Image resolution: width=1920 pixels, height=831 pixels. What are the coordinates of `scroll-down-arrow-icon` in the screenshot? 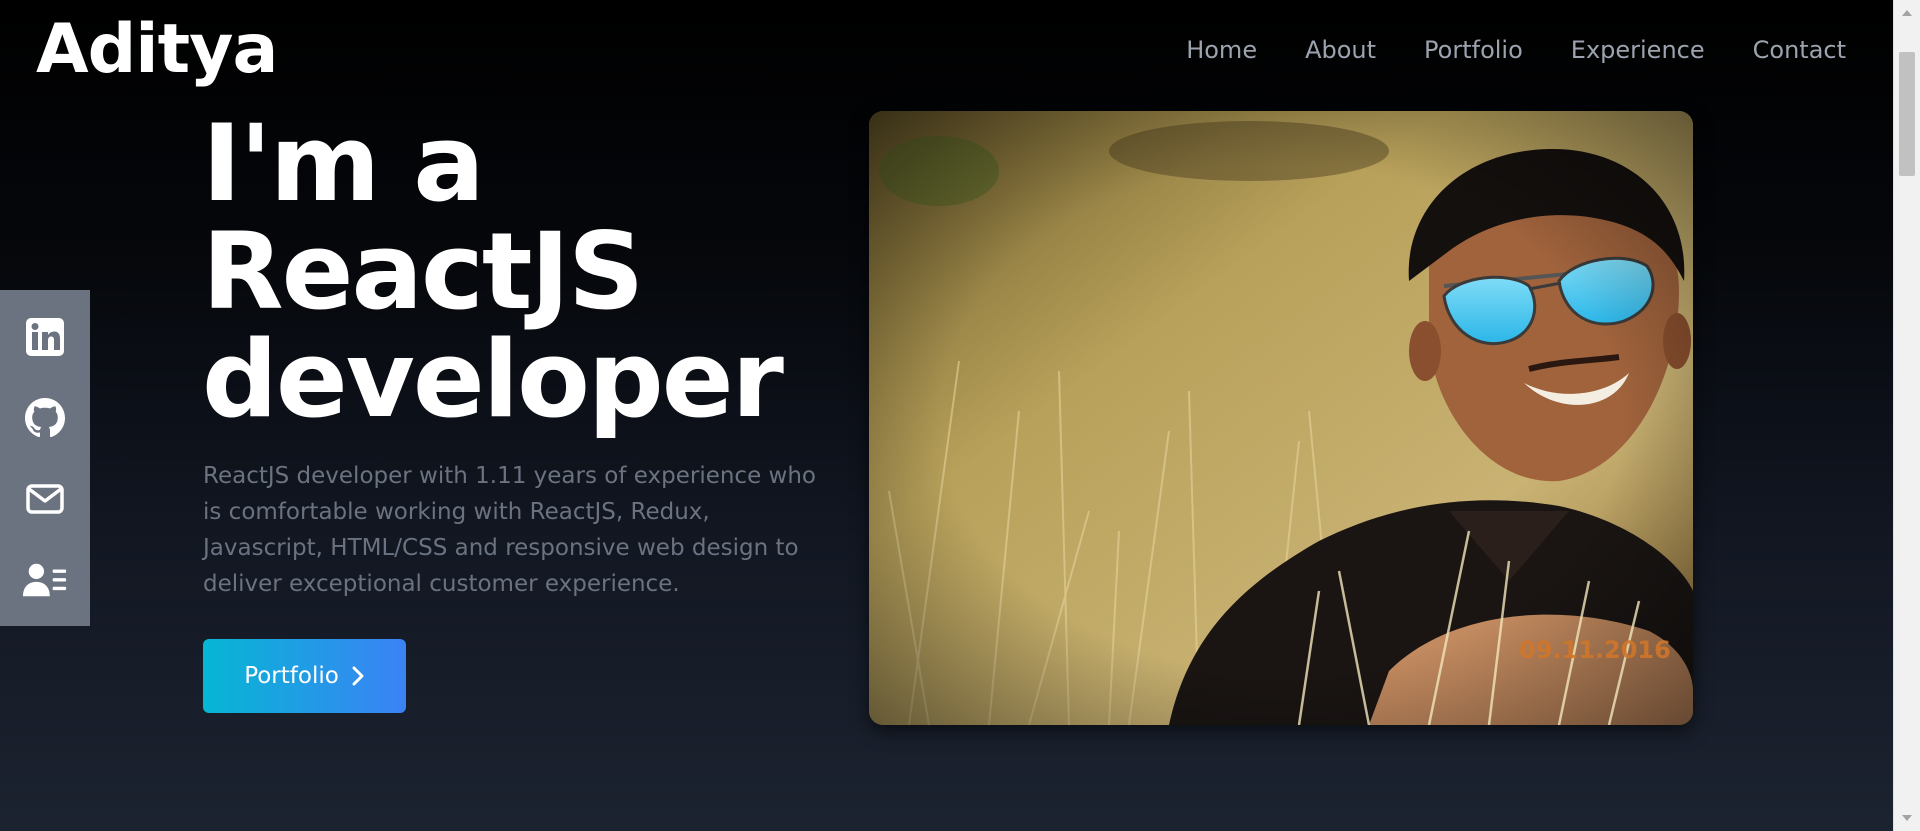 It's located at (1907, 818).